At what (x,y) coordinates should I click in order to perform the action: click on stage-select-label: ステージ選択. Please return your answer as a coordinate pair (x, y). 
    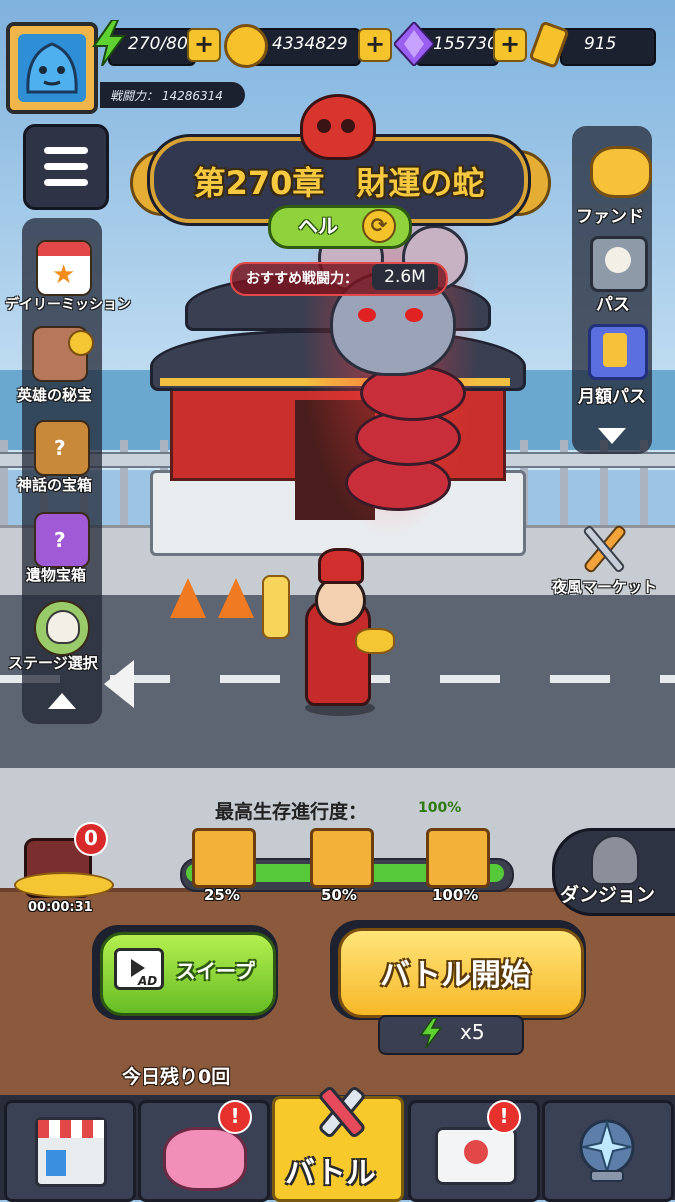
    Looking at the image, I should click on (53, 663).